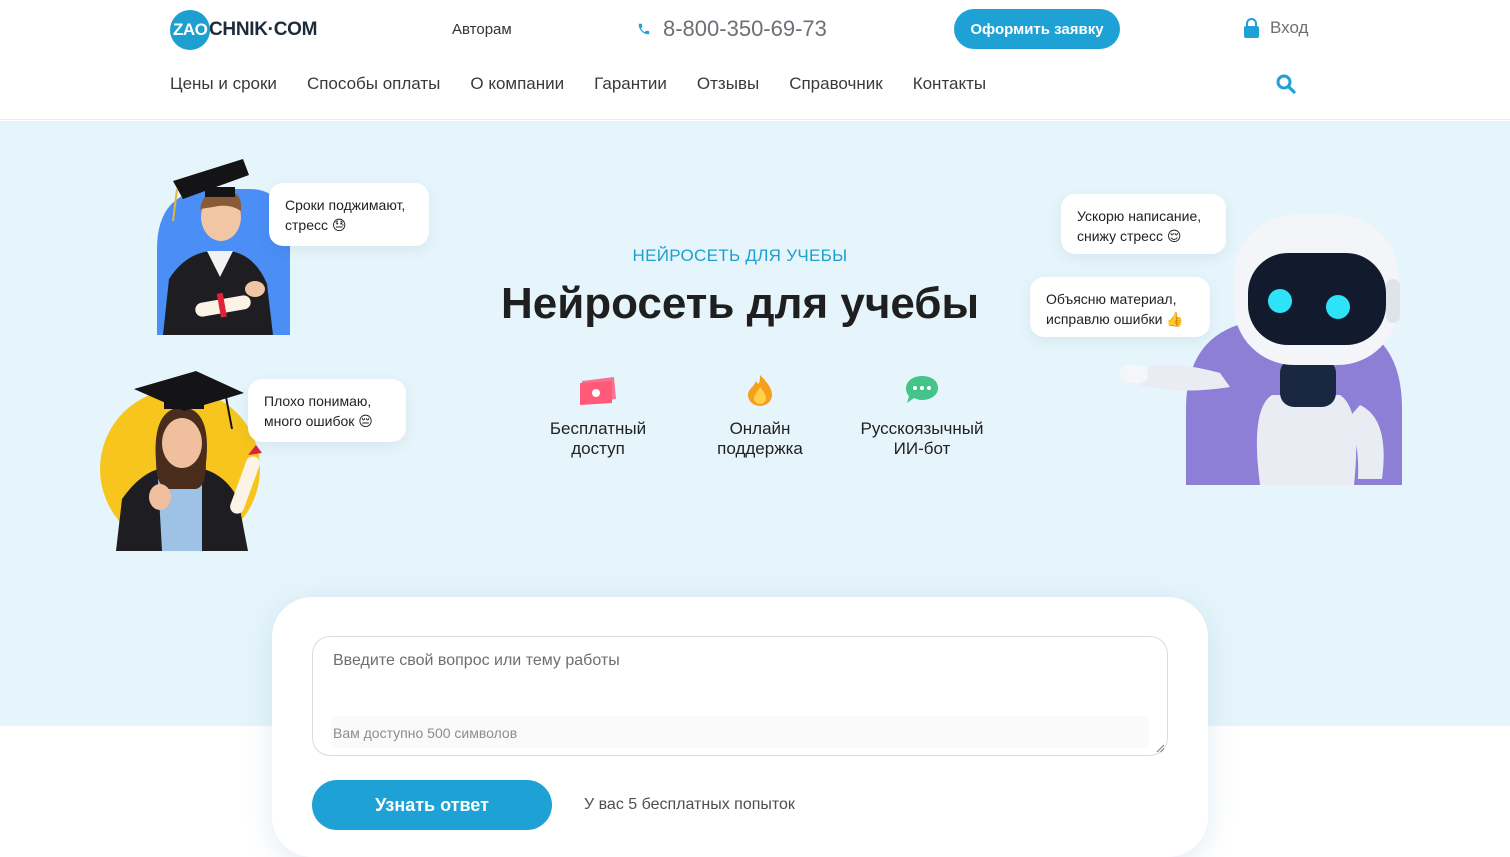 Image resolution: width=1510 pixels, height=857 pixels. I want to click on nav-item-about: О компании, so click(517, 84).